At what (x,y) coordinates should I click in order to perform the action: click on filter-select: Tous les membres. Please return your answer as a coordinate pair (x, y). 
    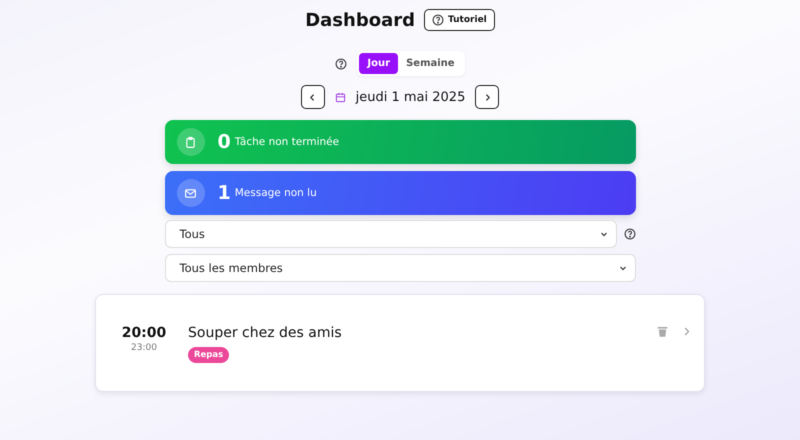
    Looking at the image, I should click on (400, 268).